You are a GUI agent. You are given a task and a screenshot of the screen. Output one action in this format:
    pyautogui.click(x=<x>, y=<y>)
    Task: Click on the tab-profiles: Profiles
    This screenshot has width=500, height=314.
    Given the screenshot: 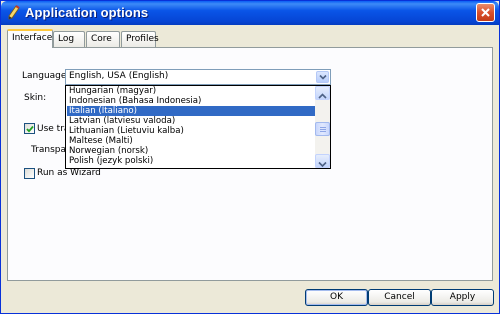 What is the action you would take?
    pyautogui.click(x=140, y=39)
    